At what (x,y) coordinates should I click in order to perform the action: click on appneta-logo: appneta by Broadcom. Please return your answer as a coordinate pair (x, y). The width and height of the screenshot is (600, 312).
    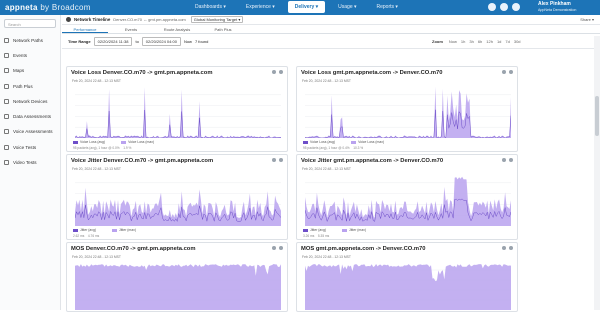
    Looking at the image, I should click on (48, 7).